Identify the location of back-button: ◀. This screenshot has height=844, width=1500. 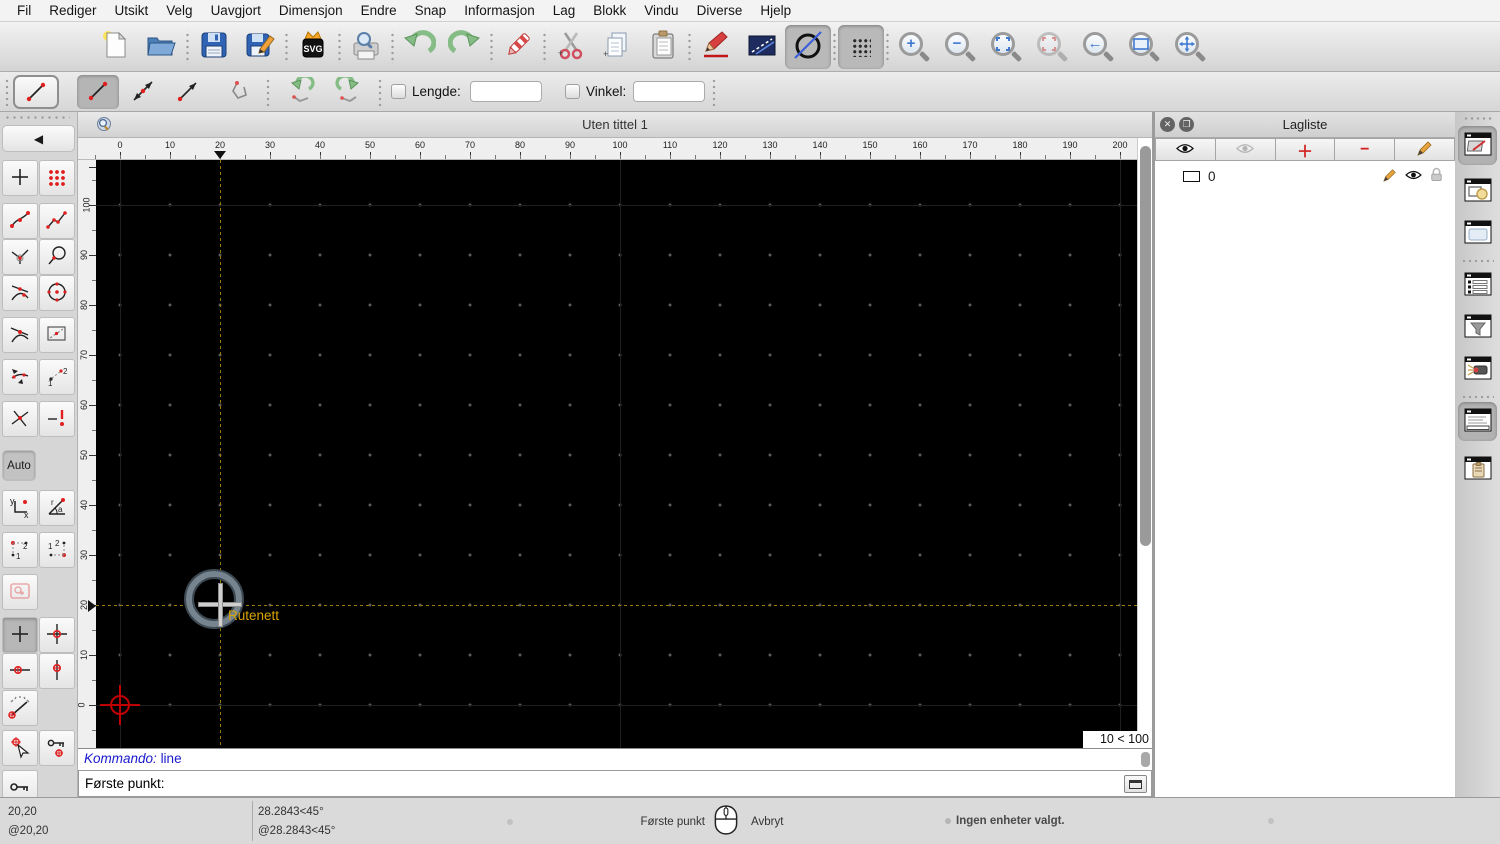
(38, 138).